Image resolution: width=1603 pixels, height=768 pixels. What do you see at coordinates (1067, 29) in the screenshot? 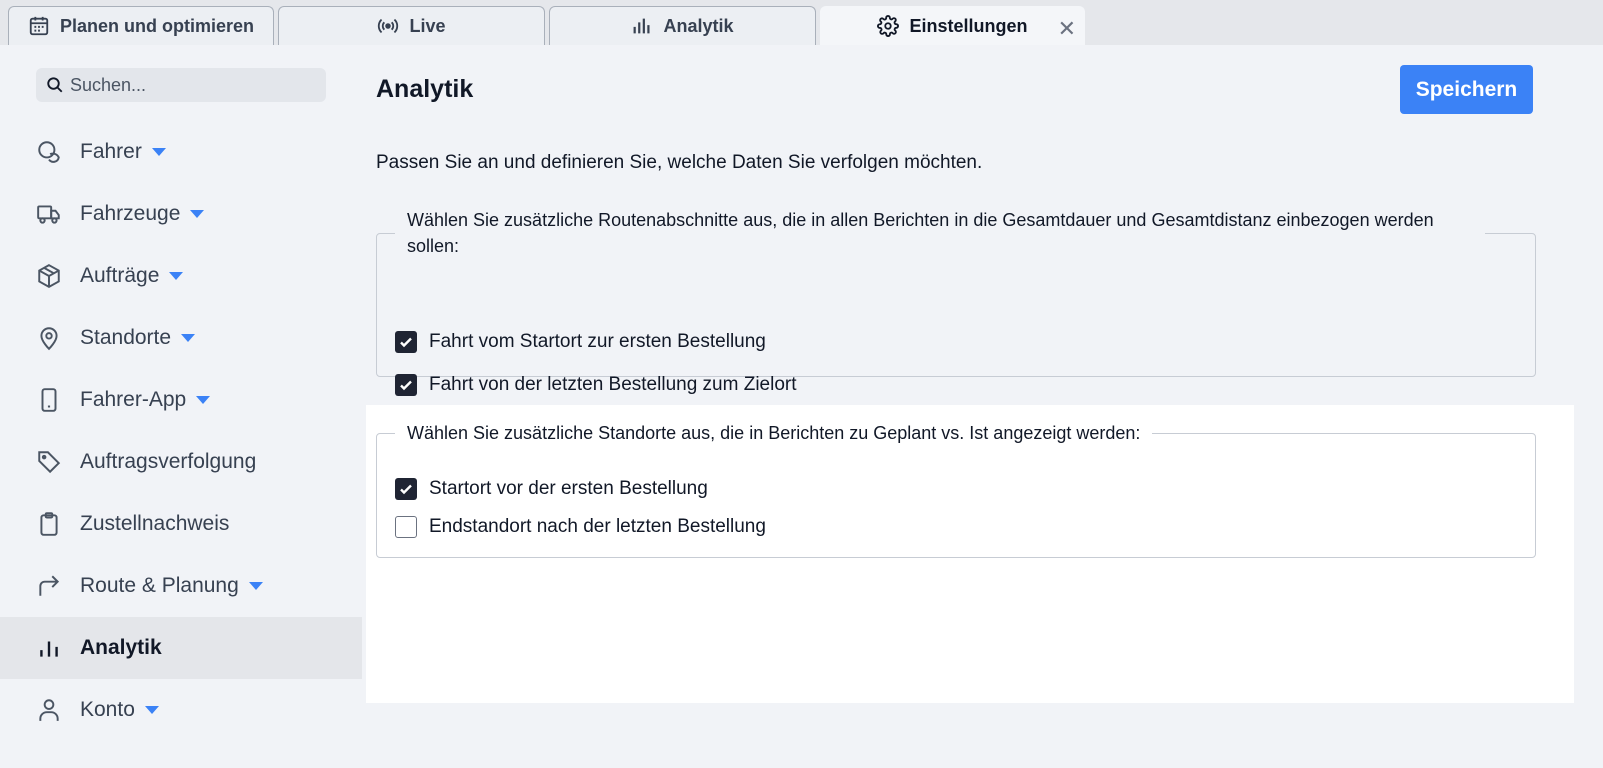
I see `close-icon: ✕` at bounding box center [1067, 29].